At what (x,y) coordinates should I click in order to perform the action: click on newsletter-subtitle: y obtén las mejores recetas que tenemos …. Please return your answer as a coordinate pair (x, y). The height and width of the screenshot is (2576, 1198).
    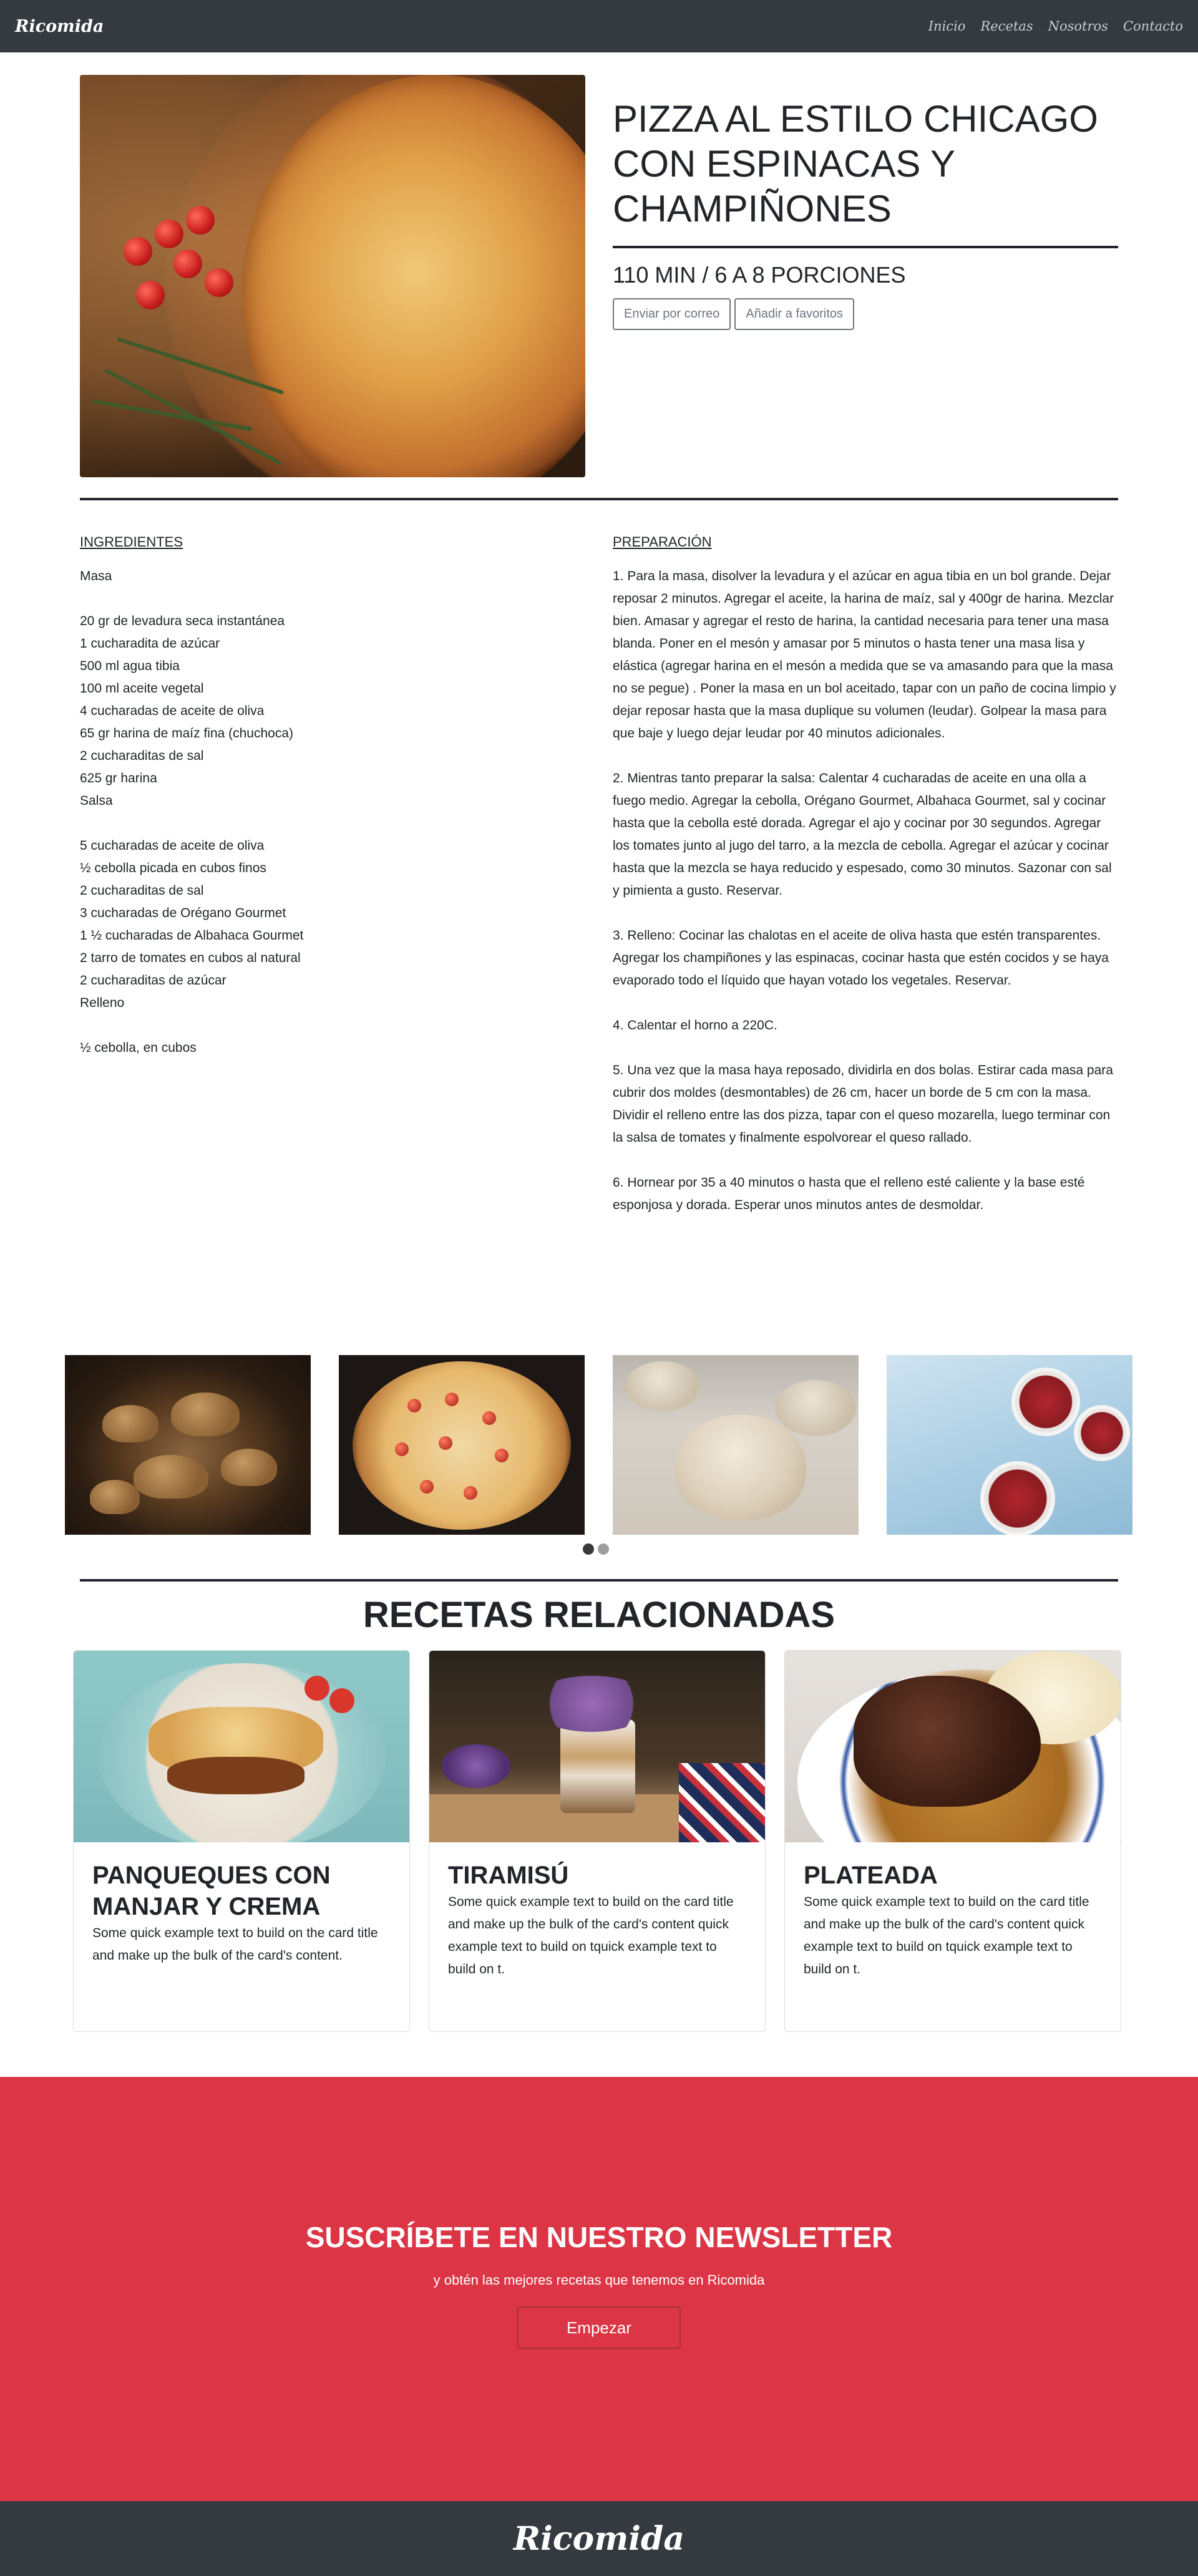
    Looking at the image, I should click on (599, 2280).